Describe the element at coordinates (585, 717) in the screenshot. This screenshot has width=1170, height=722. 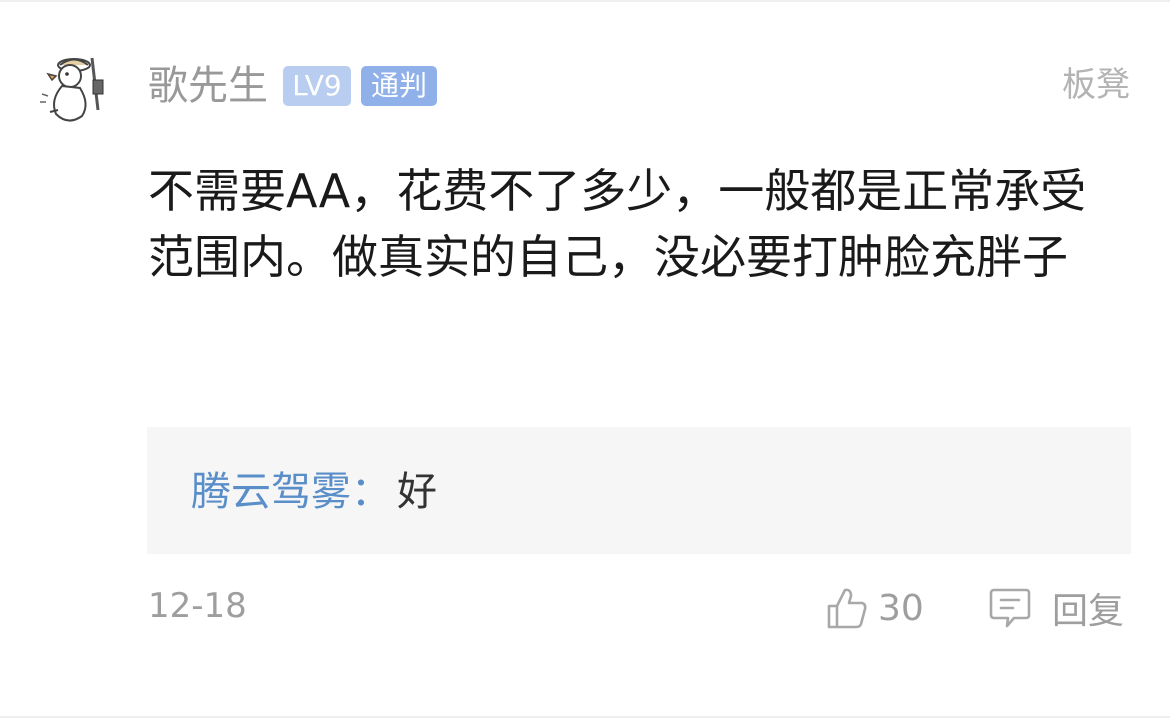
I see `divider-bottom` at that location.